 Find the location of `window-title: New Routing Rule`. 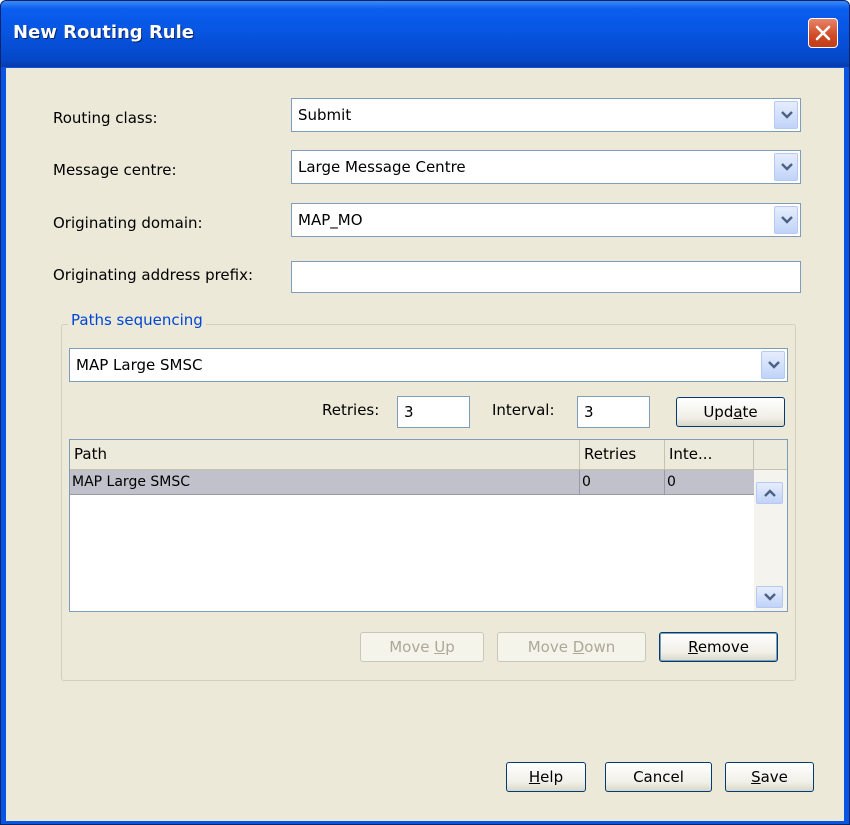

window-title: New Routing Rule is located at coordinates (104, 32).